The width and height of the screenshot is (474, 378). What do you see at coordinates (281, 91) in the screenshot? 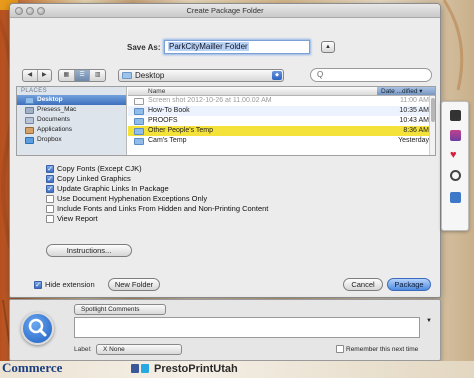
I see `file-list-header: Name Date ...dified ▾` at bounding box center [281, 91].